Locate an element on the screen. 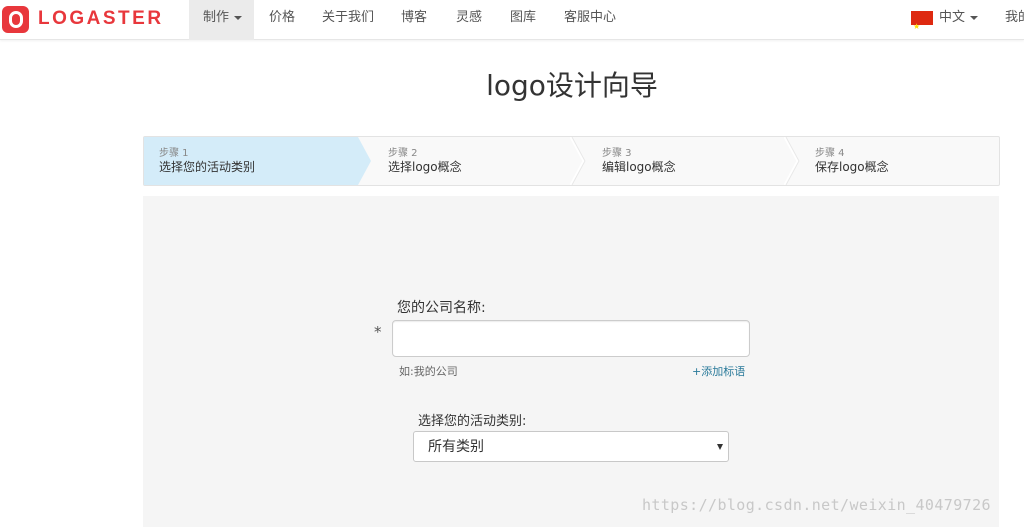 This screenshot has width=1024, height=527. step-number: 步骤 2 is located at coordinates (403, 153).